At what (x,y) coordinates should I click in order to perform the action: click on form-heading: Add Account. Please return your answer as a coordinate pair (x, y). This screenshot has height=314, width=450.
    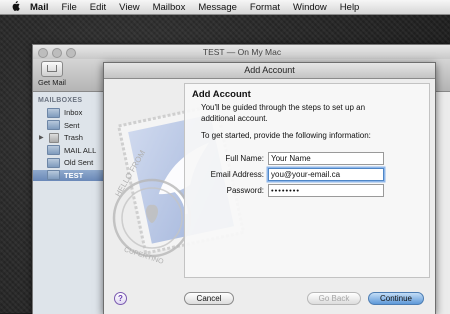
    Looking at the image, I should click on (221, 94).